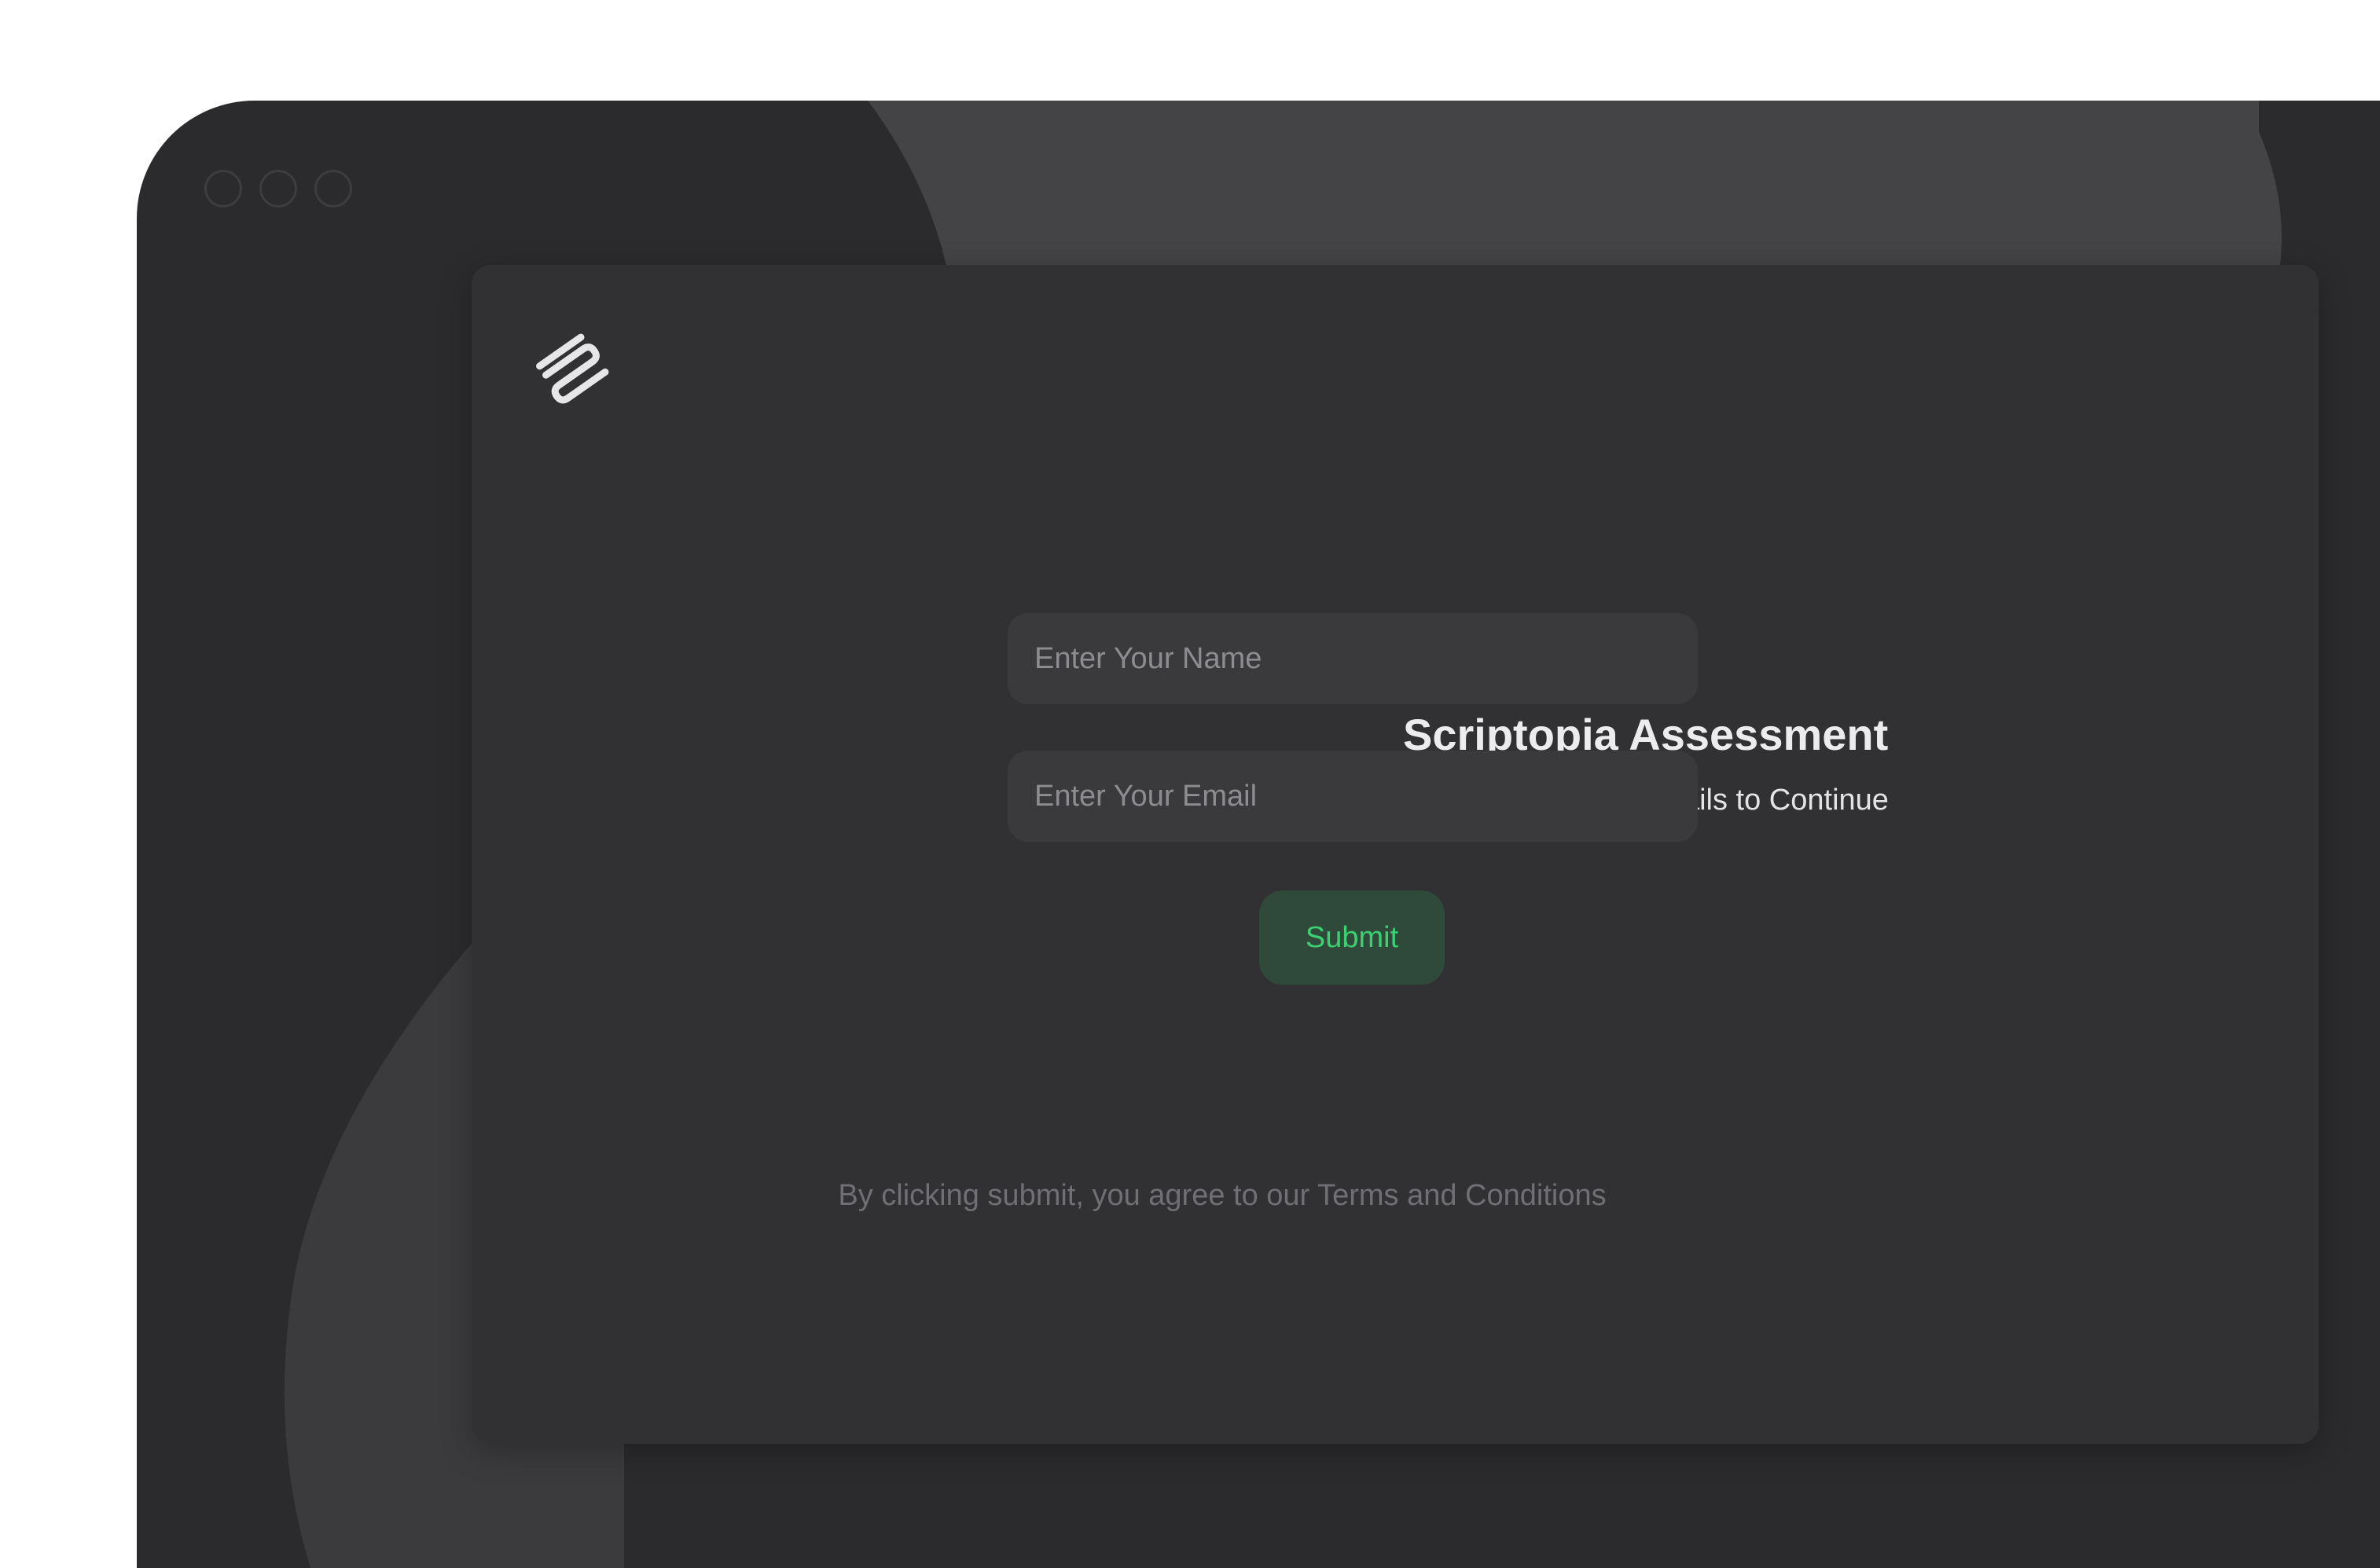  Describe the element at coordinates (1352, 937) in the screenshot. I see `submit-button: Submit` at that location.